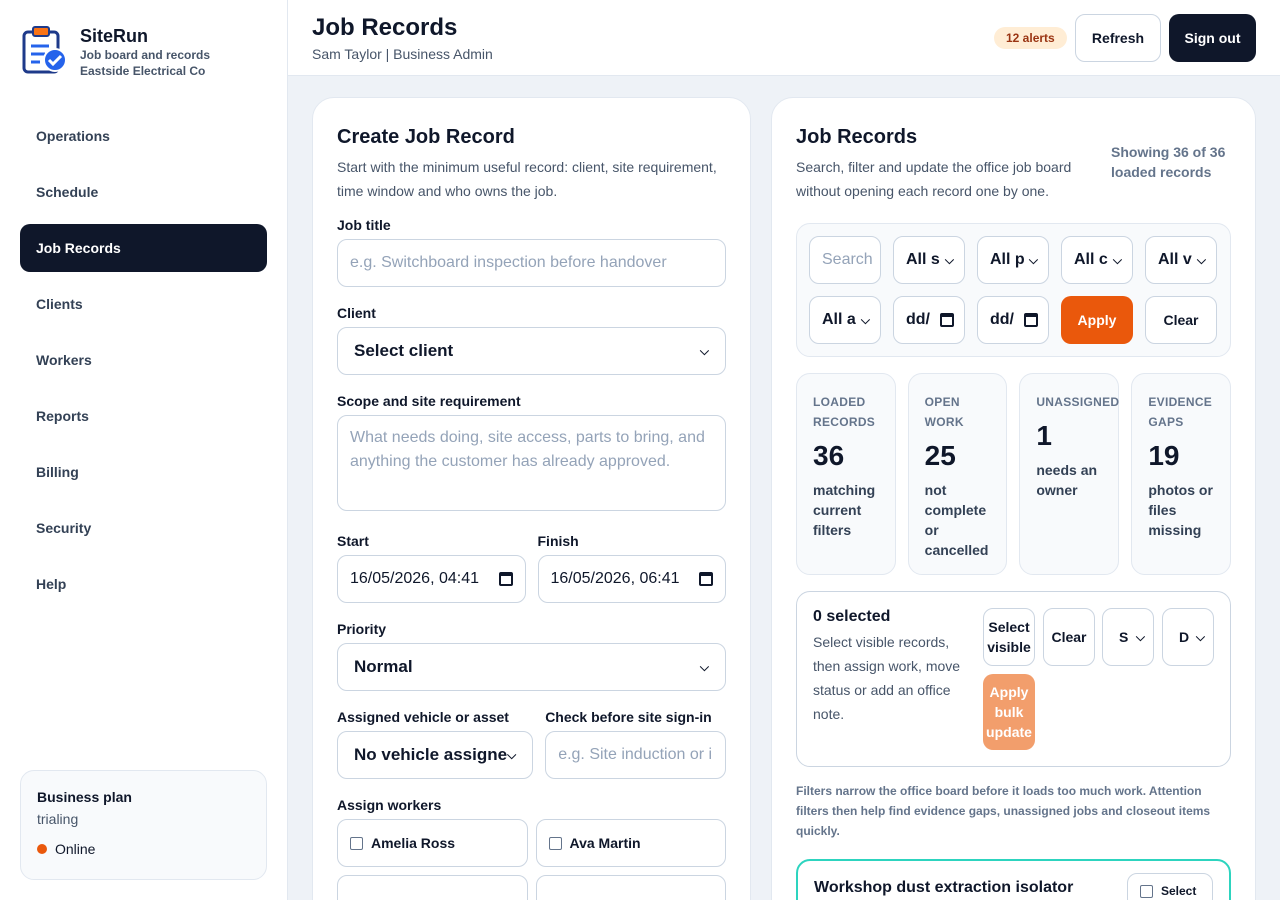  I want to click on finish-datetime-input: 16/05/2026, 06:41, so click(631, 579).